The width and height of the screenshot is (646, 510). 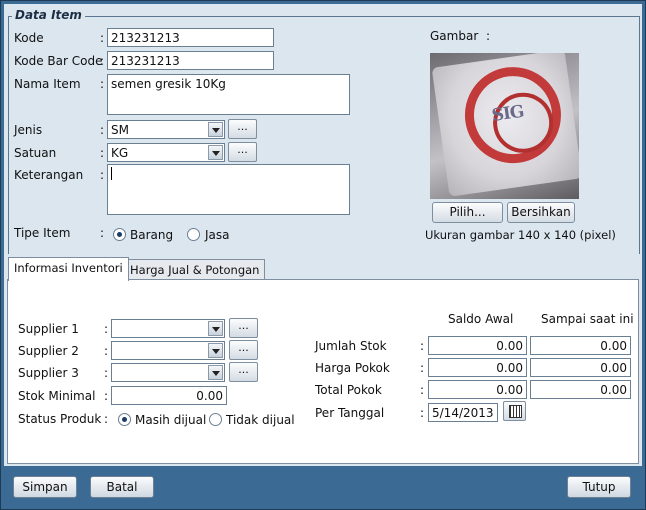 What do you see at coordinates (541, 212) in the screenshot?
I see `bersihkan-button: Bersihkan` at bounding box center [541, 212].